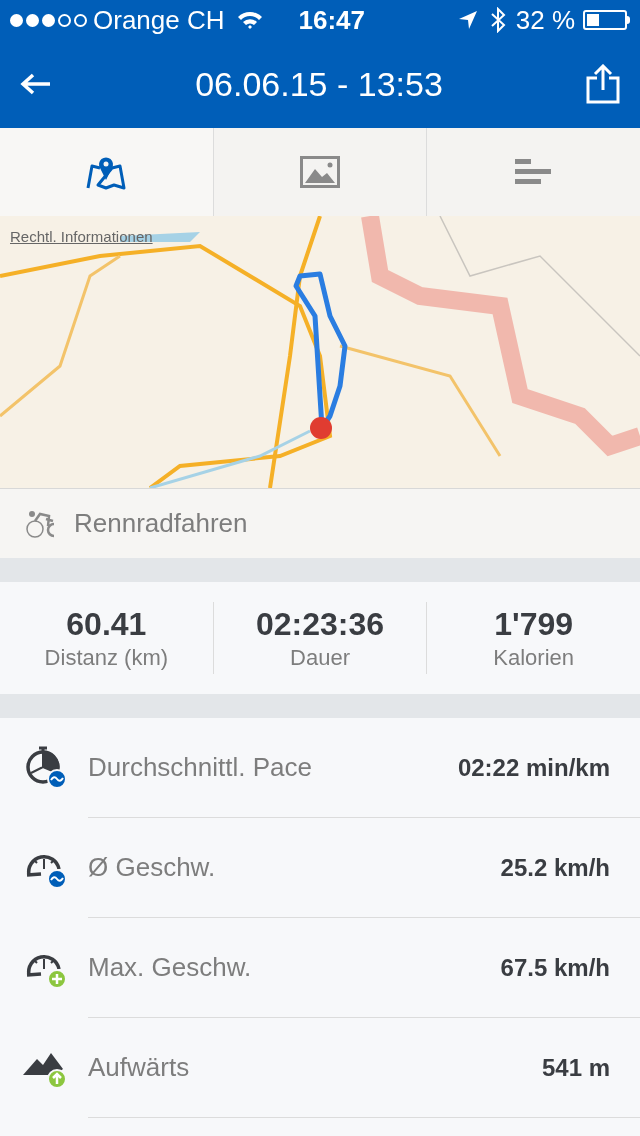 The height and width of the screenshot is (1136, 640). I want to click on stat-label: Distanz (km), so click(106, 658).